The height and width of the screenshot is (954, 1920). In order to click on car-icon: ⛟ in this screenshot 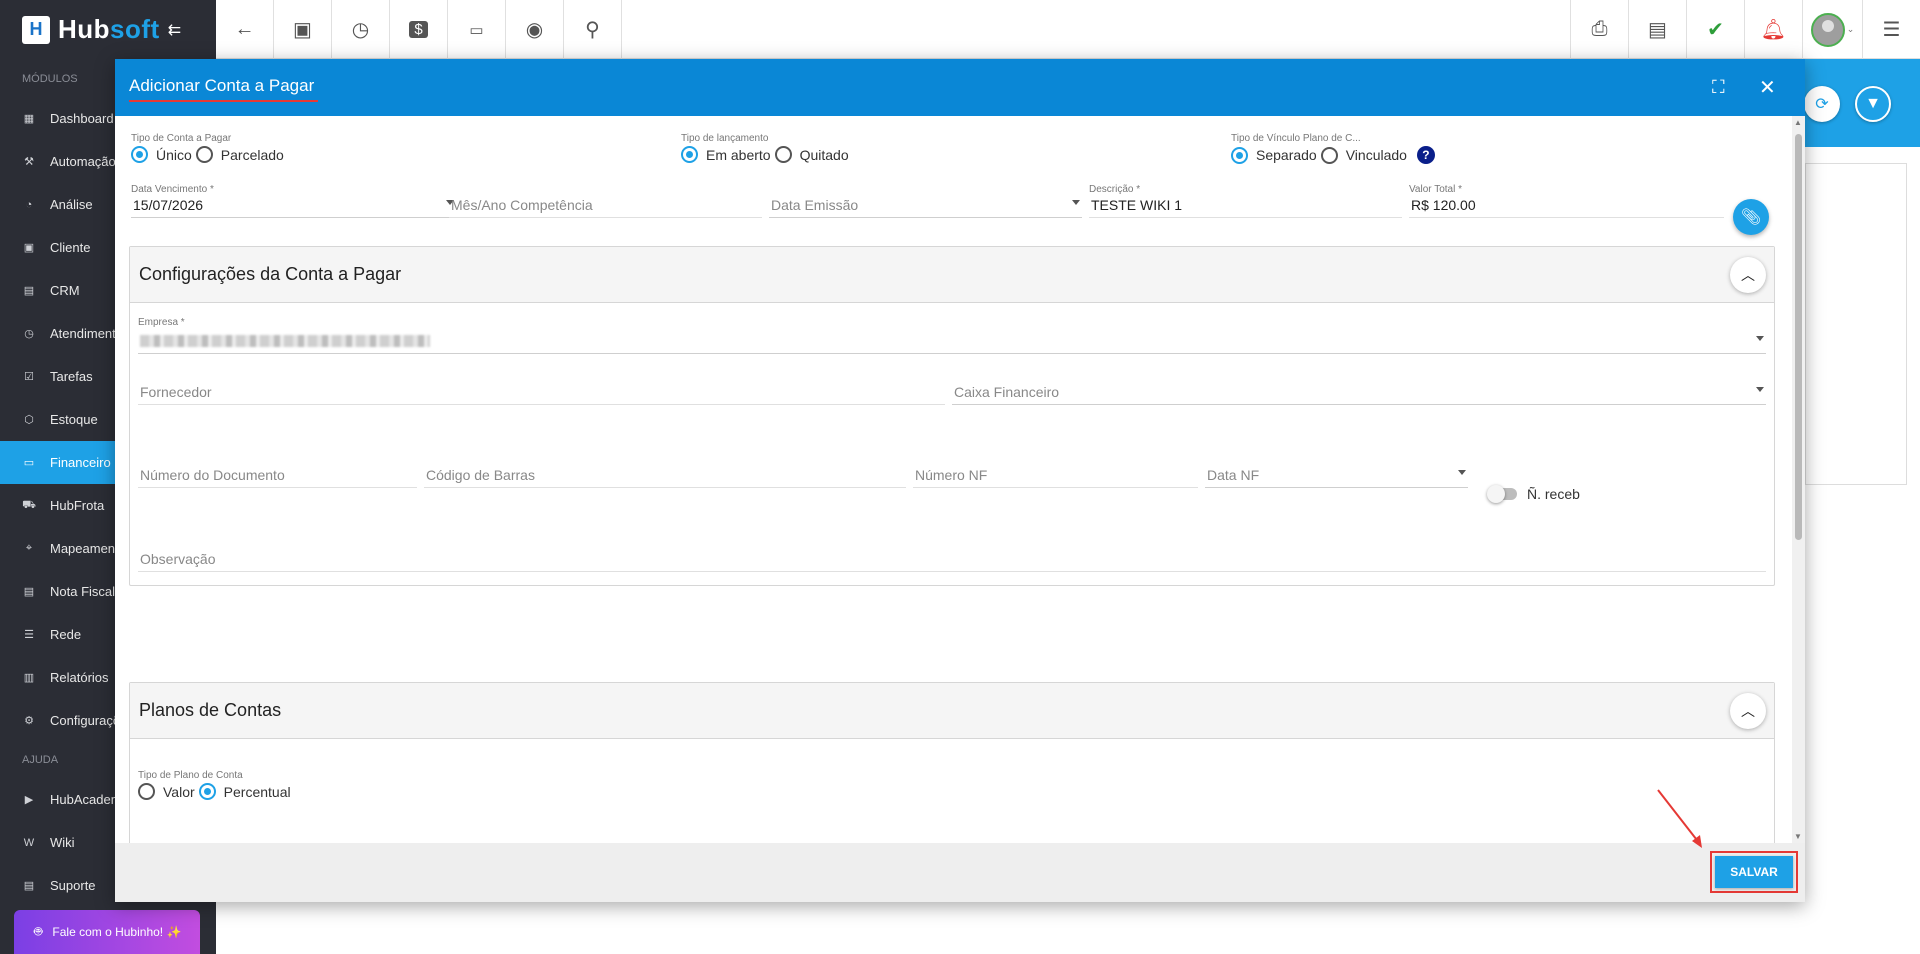, I will do `click(29, 504)`.